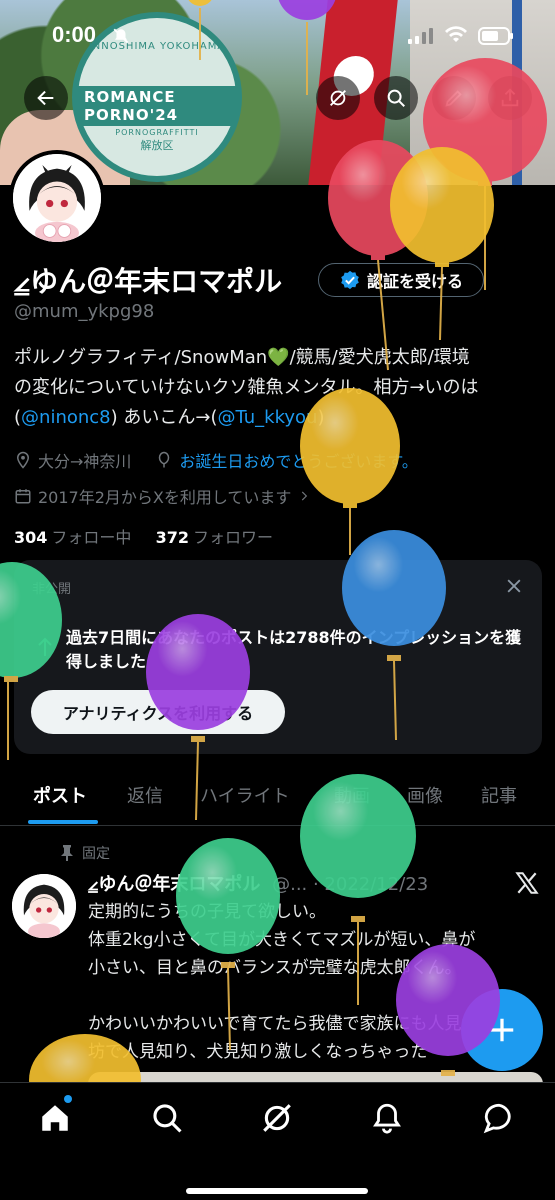 This screenshot has height=1200, width=555. I want to click on tab-media: 画像, so click(425, 795).